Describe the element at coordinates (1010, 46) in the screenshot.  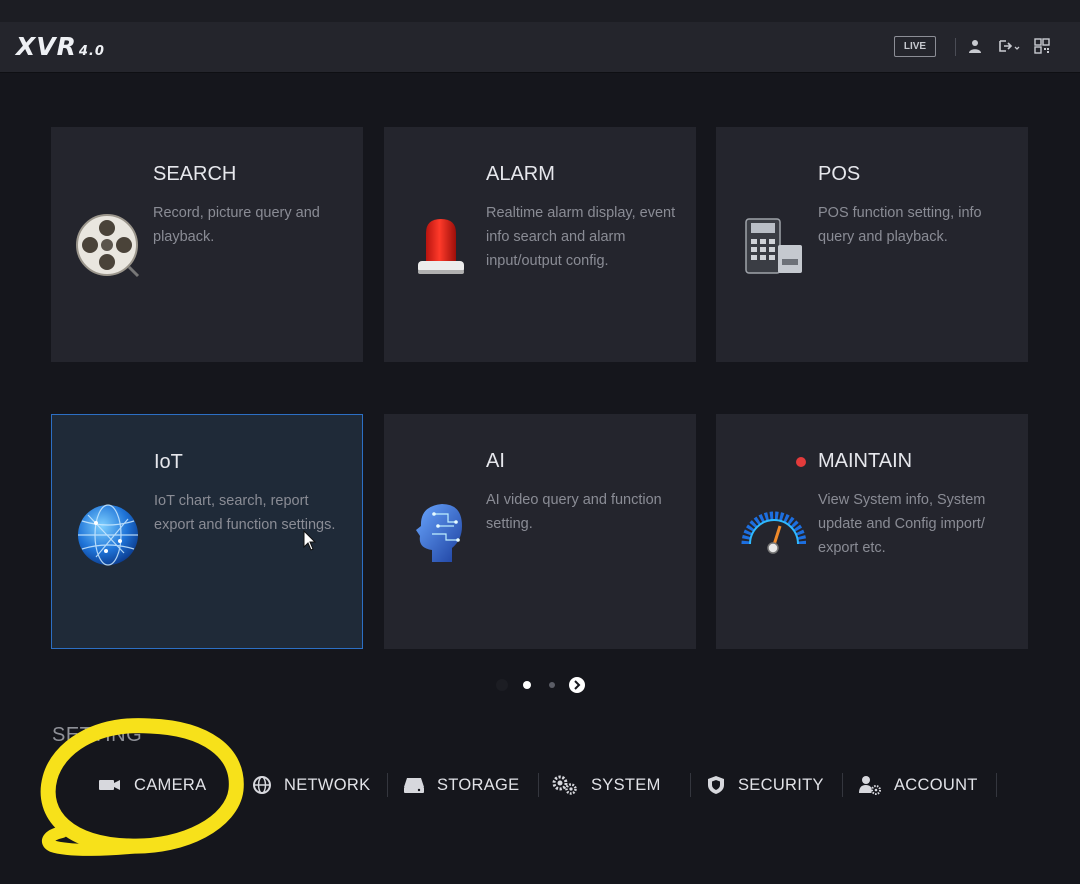
I see `logout-icon` at that location.